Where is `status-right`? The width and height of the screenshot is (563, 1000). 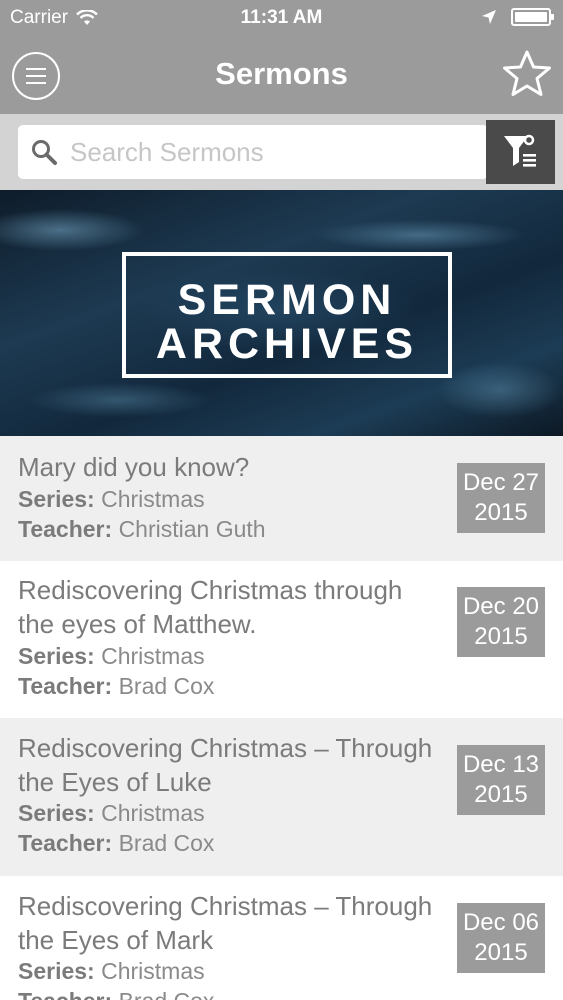 status-right is located at coordinates (517, 17).